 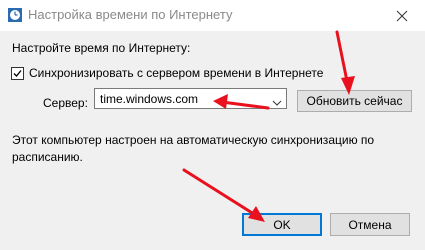 I want to click on ok-button: OK, so click(x=282, y=224).